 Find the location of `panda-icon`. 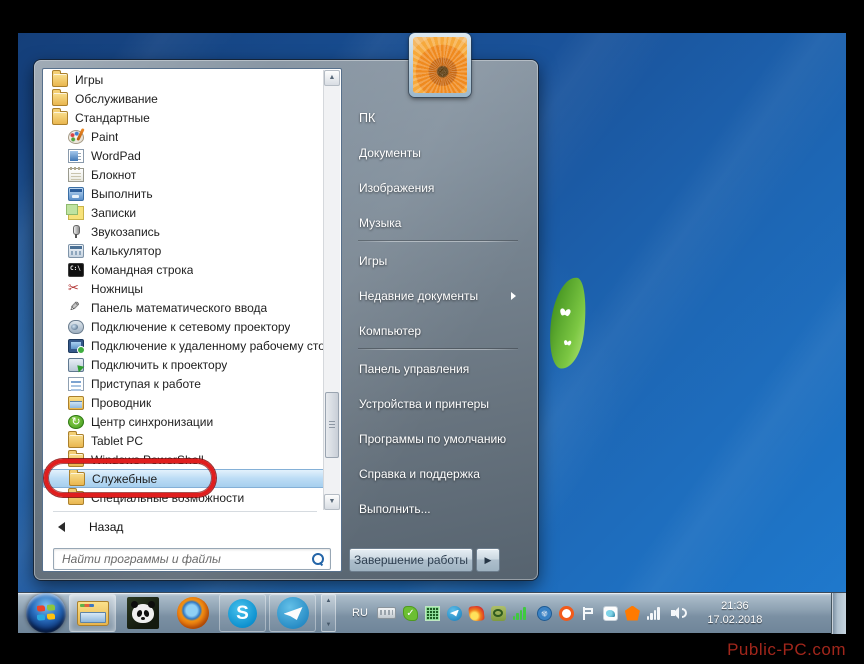

panda-icon is located at coordinates (142, 613).